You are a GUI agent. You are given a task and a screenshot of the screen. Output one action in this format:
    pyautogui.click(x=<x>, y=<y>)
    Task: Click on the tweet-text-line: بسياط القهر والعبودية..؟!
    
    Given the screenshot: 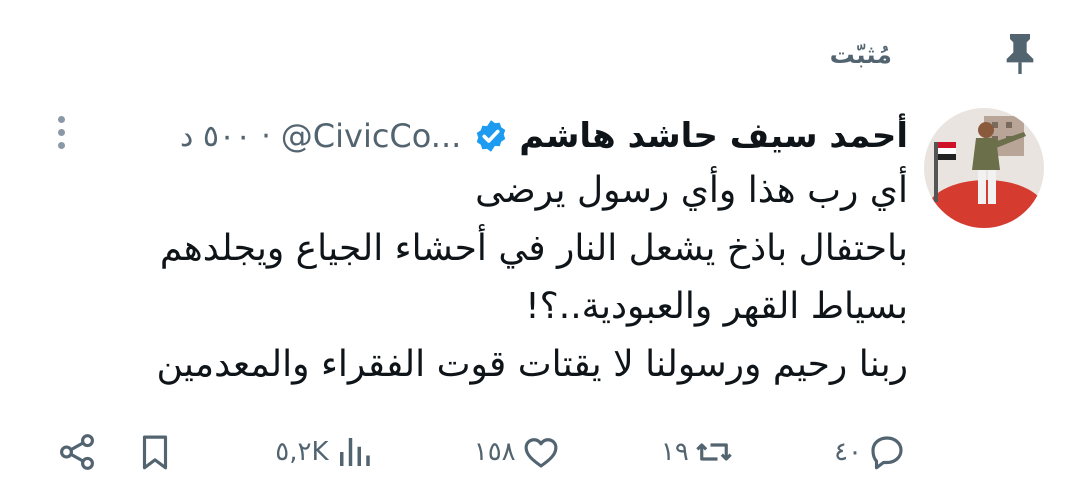 What is the action you would take?
    pyautogui.click(x=716, y=306)
    